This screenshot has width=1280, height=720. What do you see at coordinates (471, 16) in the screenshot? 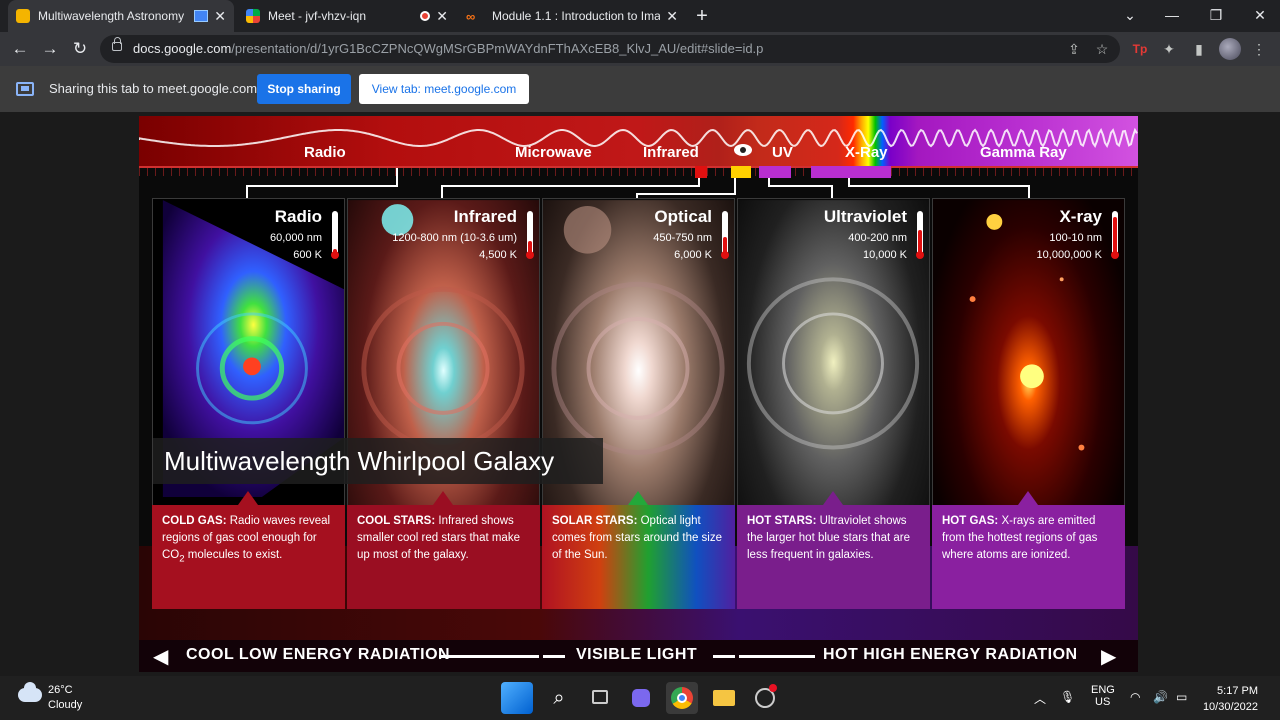
I see `coursera-favicon-icon: ∞` at bounding box center [471, 16].